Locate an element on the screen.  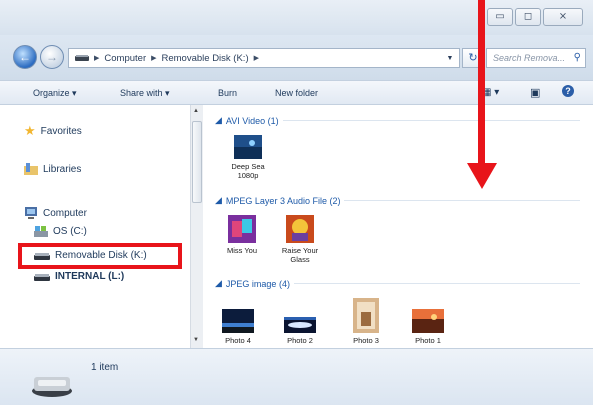
address-dropdown-icon: ▼ is located at coordinates (450, 58).